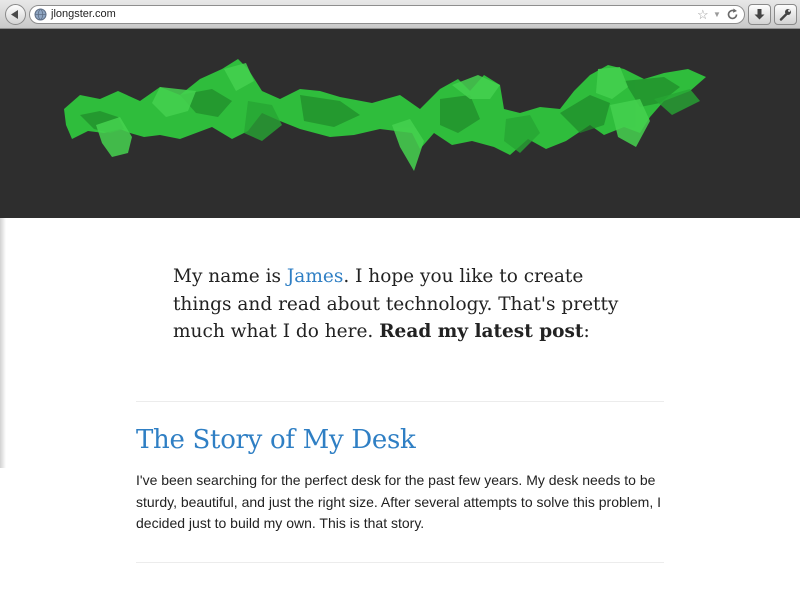 The width and height of the screenshot is (800, 599). I want to click on back-arrow-icon, so click(14, 14).